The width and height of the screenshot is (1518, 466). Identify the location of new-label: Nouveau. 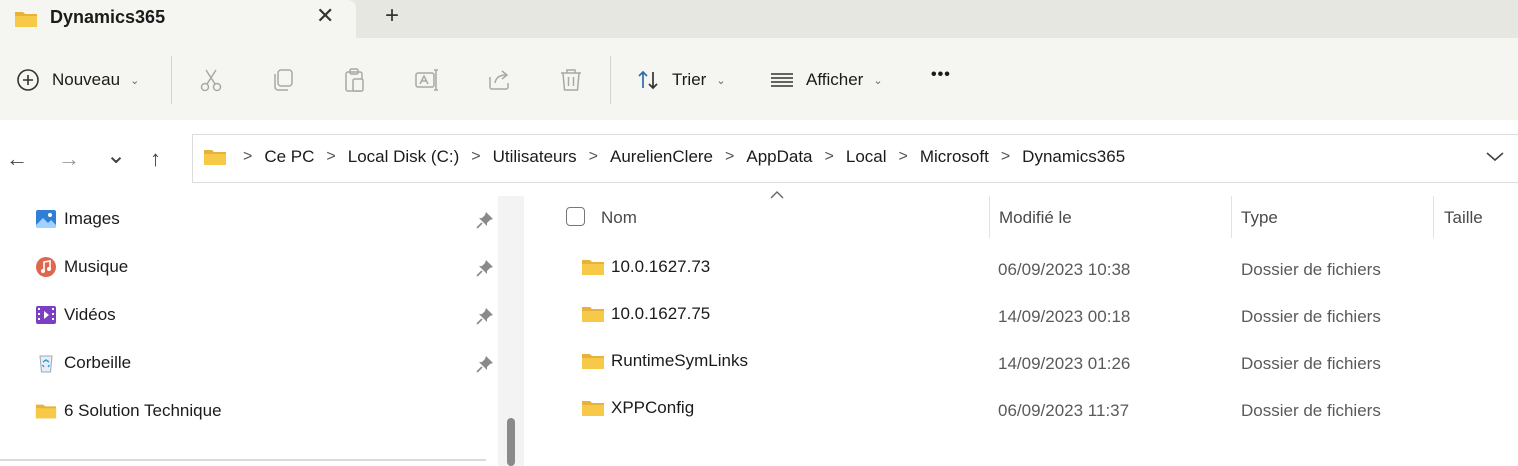
(86, 79).